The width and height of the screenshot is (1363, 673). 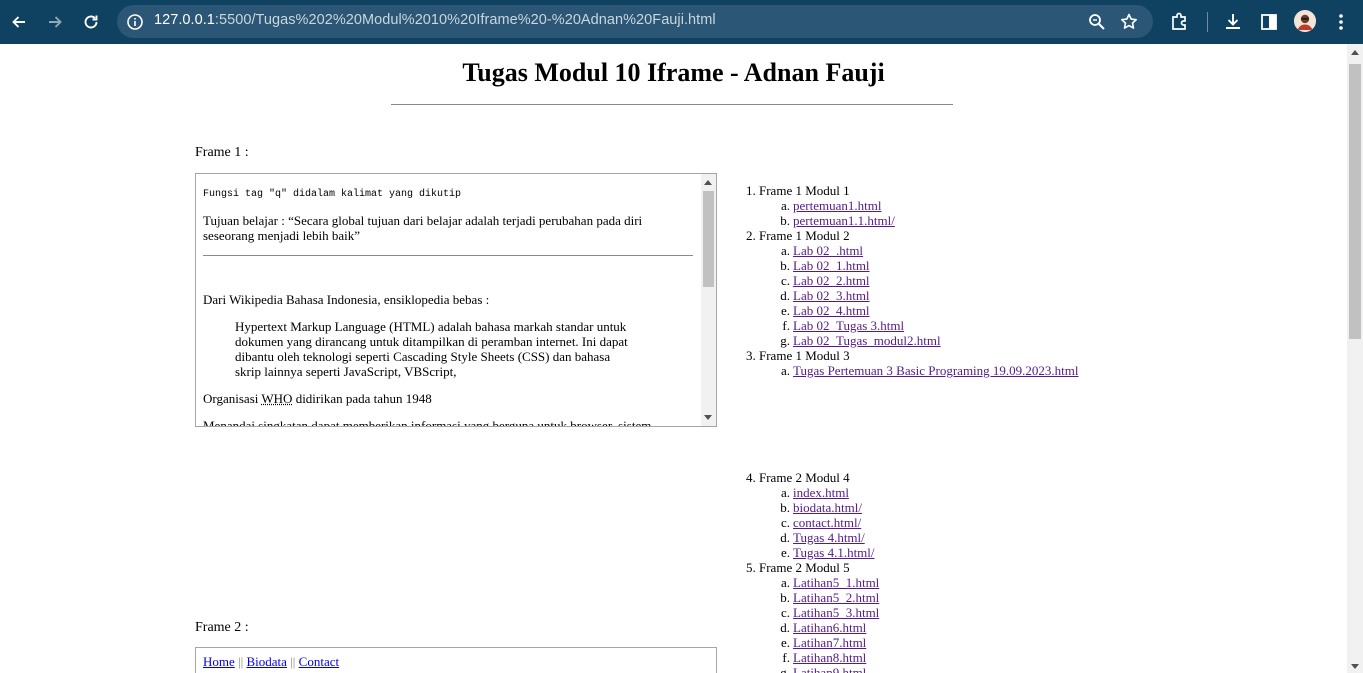 I want to click on file-link: index.html, so click(x=821, y=492).